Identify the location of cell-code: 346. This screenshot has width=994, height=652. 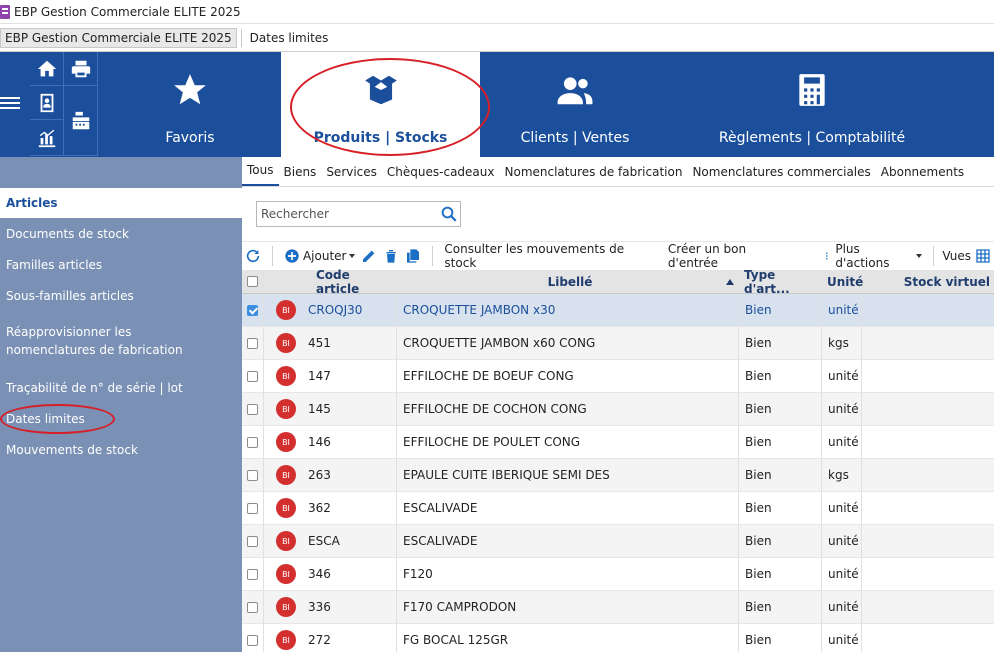
(319, 574).